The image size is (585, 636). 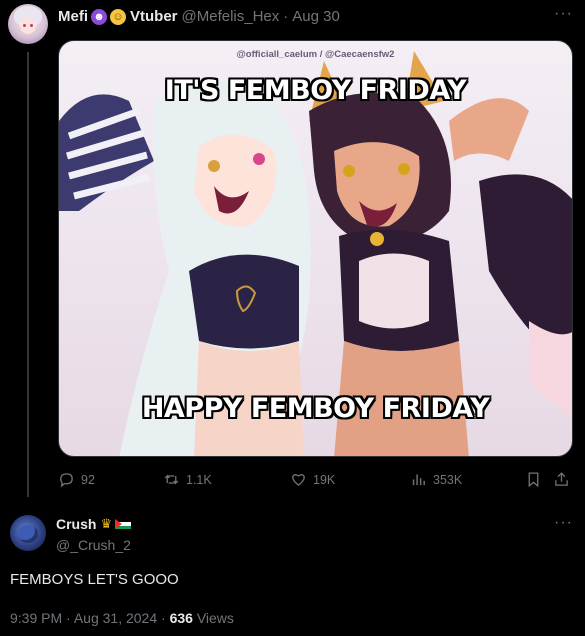 What do you see at coordinates (66, 480) in the screenshot?
I see `reply-icon` at bounding box center [66, 480].